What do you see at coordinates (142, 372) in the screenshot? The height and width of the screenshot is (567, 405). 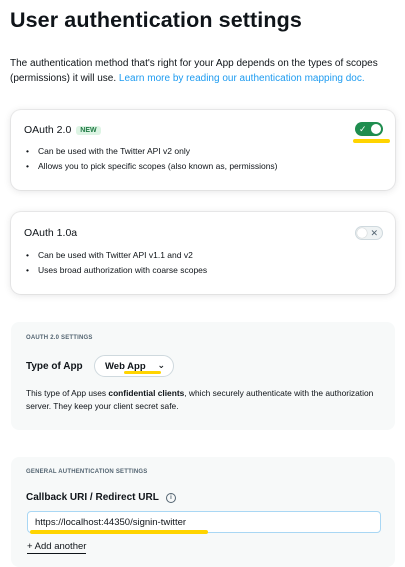 I see `highlight-mark-select` at bounding box center [142, 372].